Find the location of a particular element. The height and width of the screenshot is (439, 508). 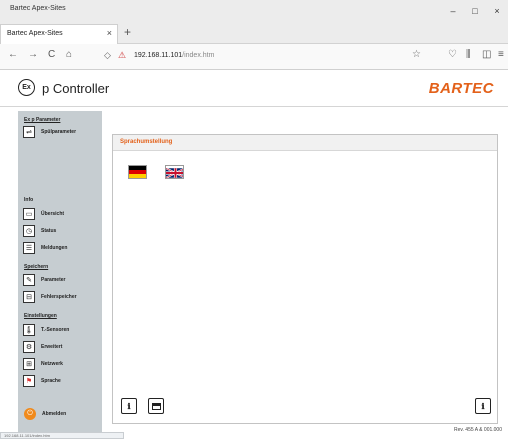

sidebar-item-status: ◷ Status is located at coordinates (39, 231).